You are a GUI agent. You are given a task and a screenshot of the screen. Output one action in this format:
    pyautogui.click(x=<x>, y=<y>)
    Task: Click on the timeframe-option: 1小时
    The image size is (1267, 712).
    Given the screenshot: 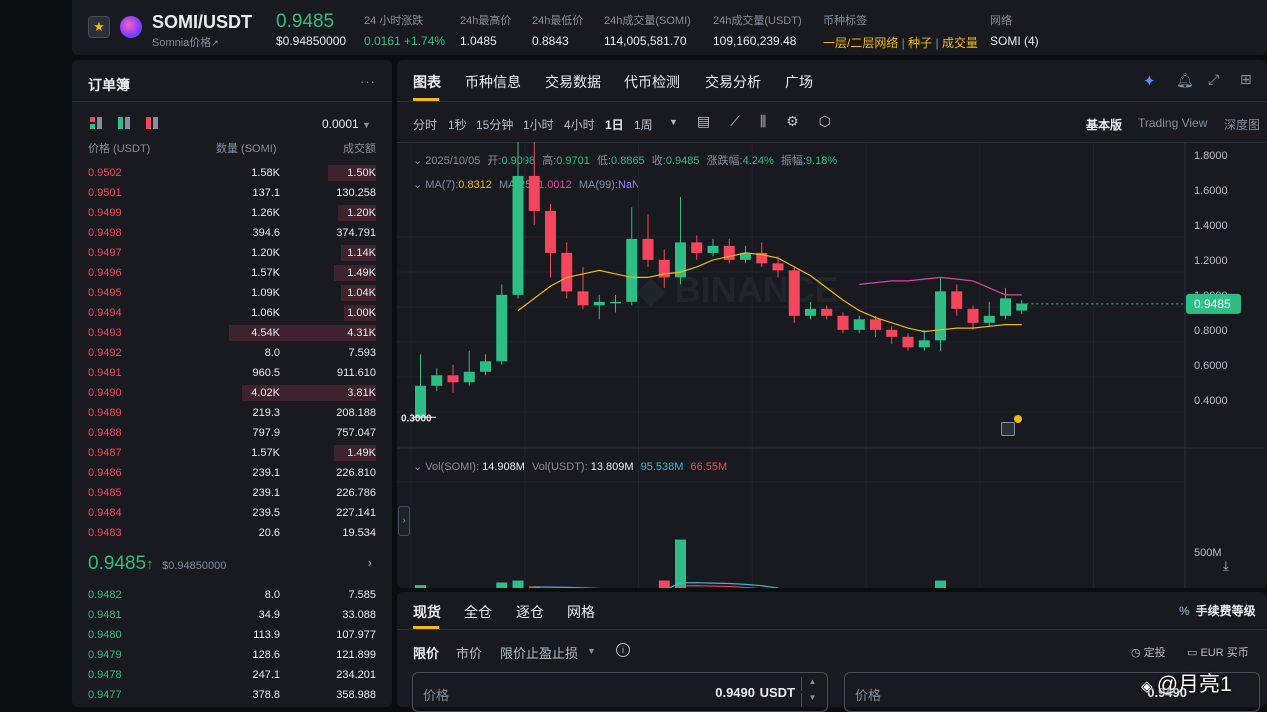 What is the action you would take?
    pyautogui.click(x=538, y=124)
    